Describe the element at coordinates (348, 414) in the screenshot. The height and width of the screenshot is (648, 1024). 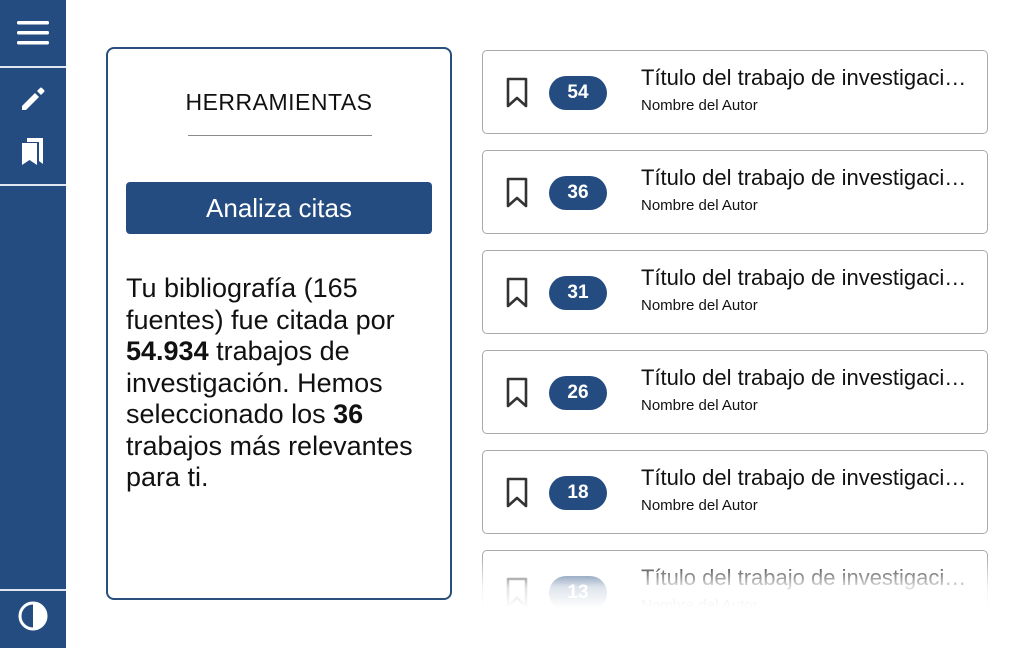
I see `selected-count: 36` at that location.